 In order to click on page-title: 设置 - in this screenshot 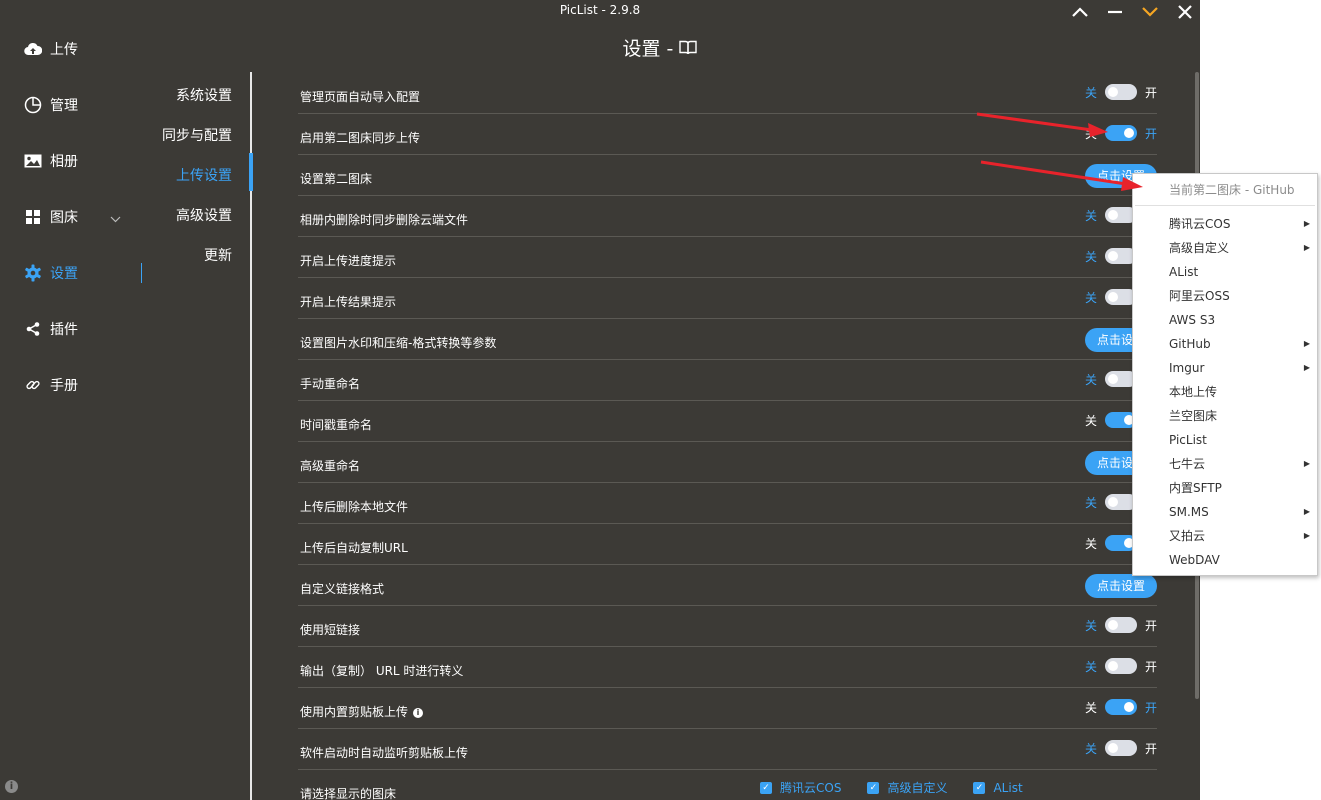, I will do `click(660, 47)`.